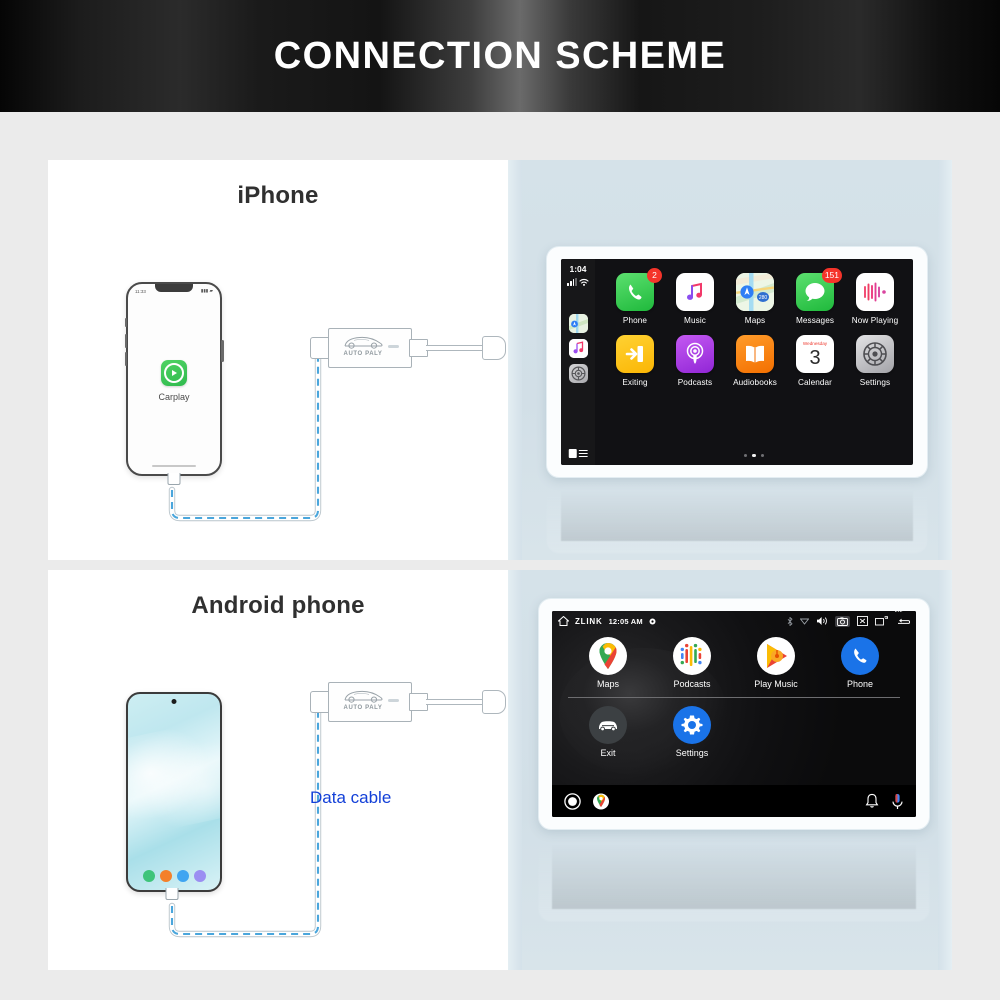 Image resolution: width=1000 pixels, height=1000 pixels. I want to click on carplay-page-indicator, so click(754, 455).